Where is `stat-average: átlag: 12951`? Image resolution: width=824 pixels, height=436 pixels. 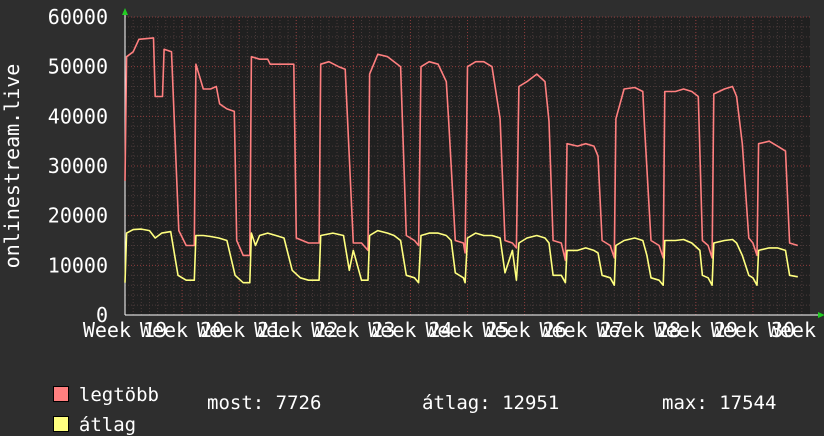
stat-average: átlag: 12951 is located at coordinates (491, 403).